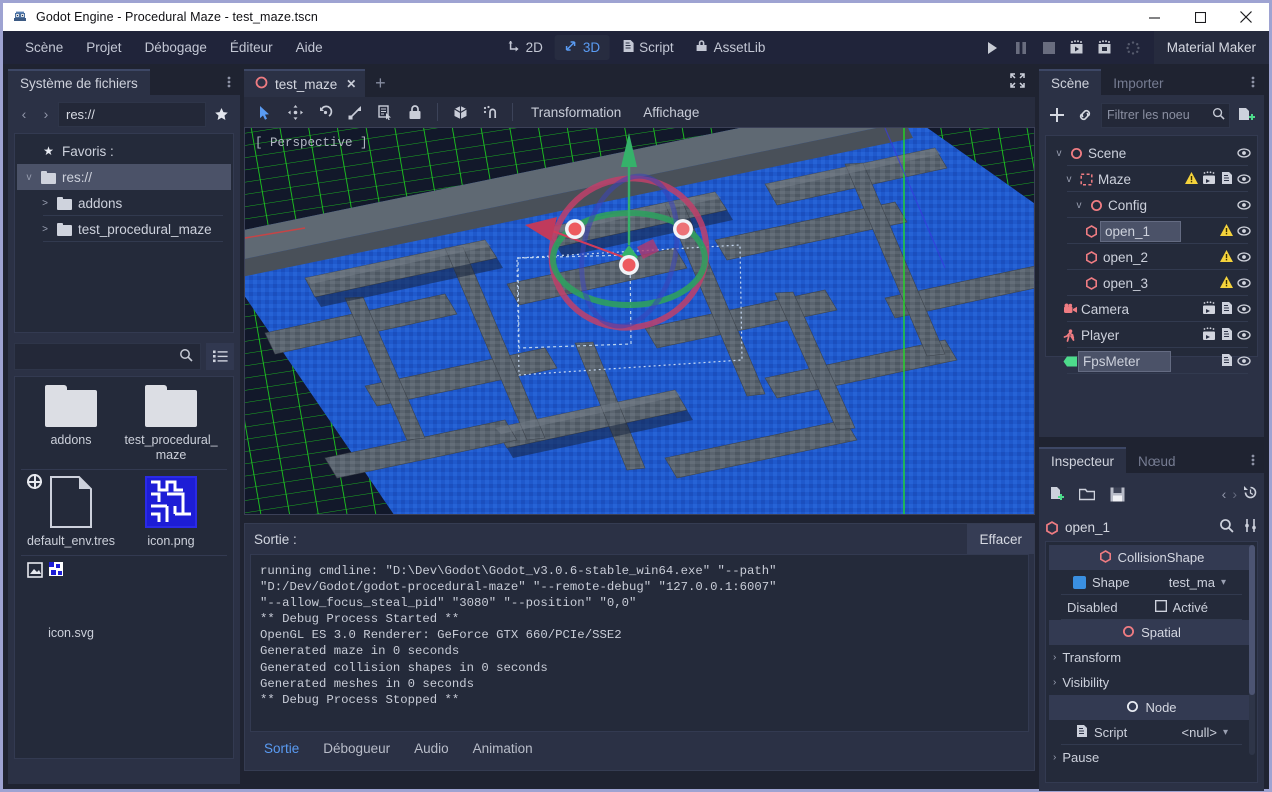 This screenshot has width=1272, height=792. What do you see at coordinates (1151, 283) in the screenshot?
I see `scene-node-open-3: open_3` at bounding box center [1151, 283].